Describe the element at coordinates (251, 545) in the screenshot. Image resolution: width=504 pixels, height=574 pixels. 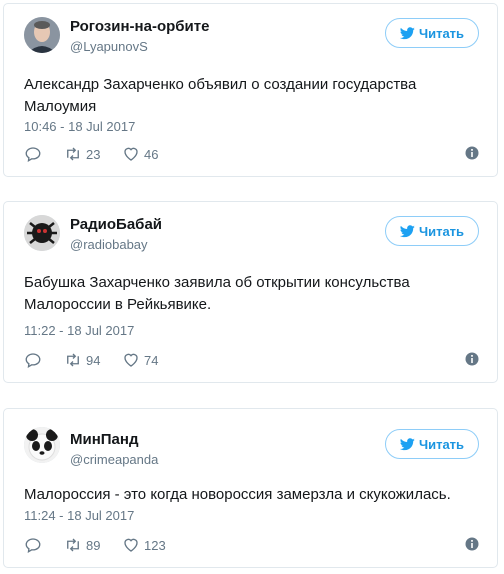
I see `tweet-actions: 89 123` at that location.